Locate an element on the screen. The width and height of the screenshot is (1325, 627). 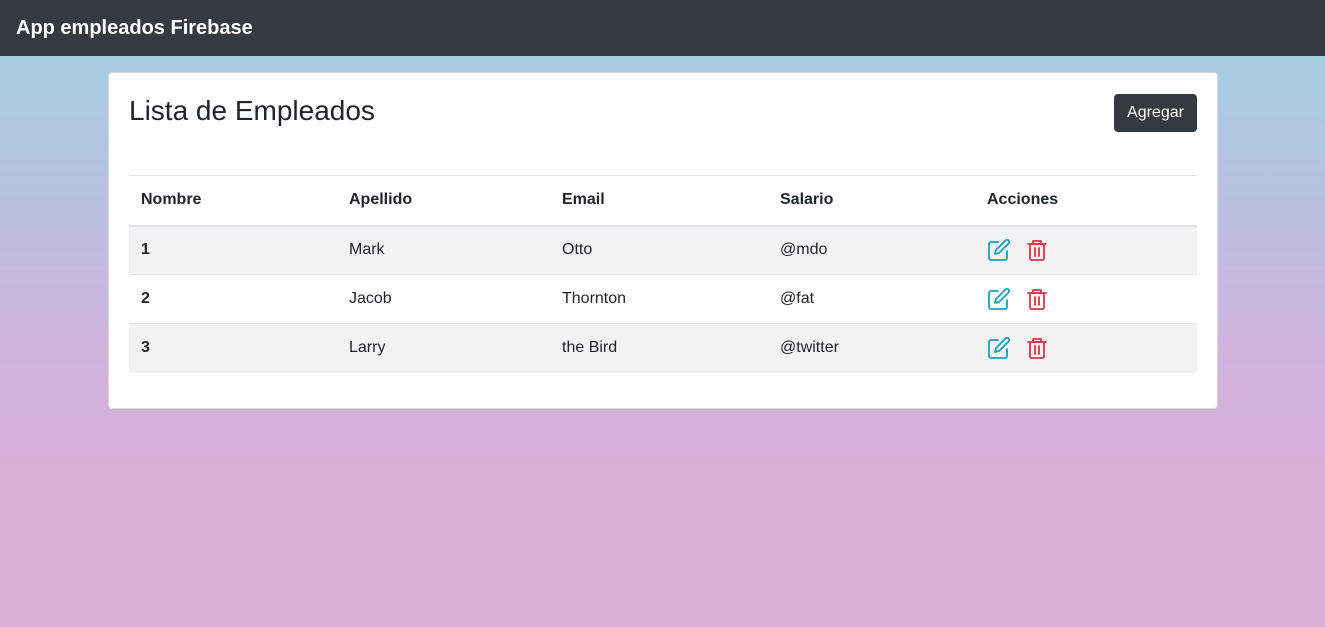
row-last: the Bird is located at coordinates (590, 348).